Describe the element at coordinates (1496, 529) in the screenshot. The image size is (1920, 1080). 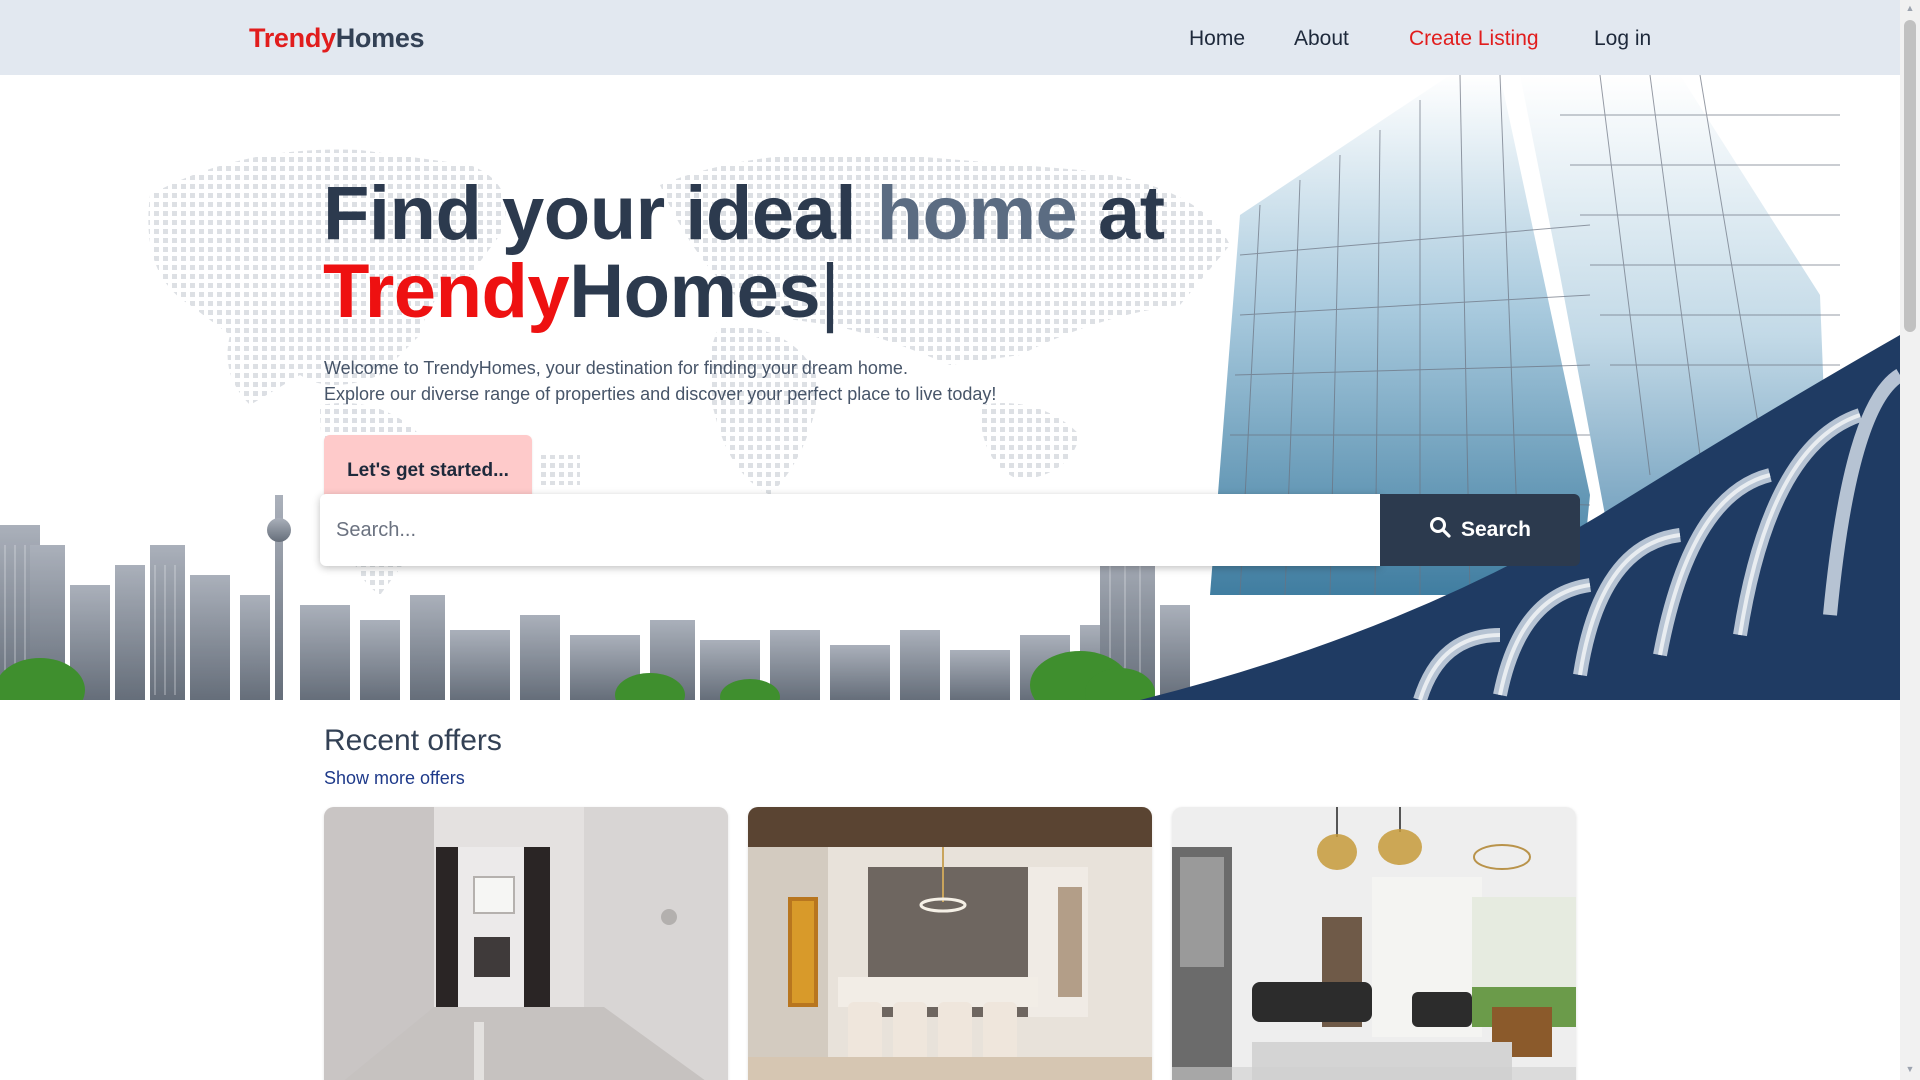
I see `search-button-label: Search` at that location.